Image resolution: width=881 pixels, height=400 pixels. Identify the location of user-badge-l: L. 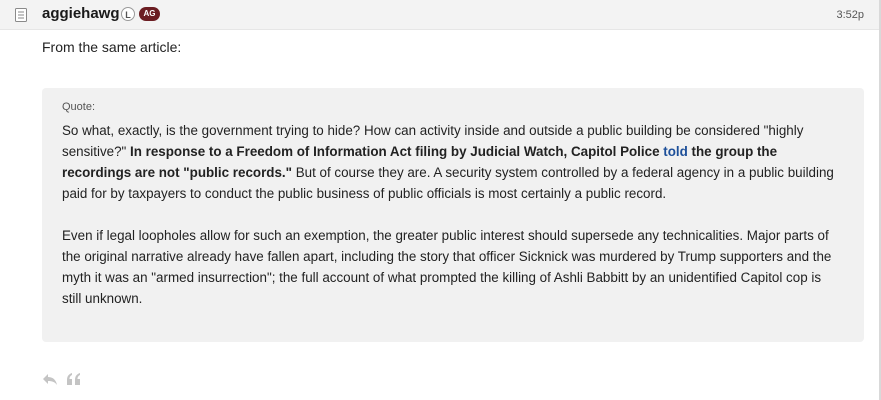
(128, 14).